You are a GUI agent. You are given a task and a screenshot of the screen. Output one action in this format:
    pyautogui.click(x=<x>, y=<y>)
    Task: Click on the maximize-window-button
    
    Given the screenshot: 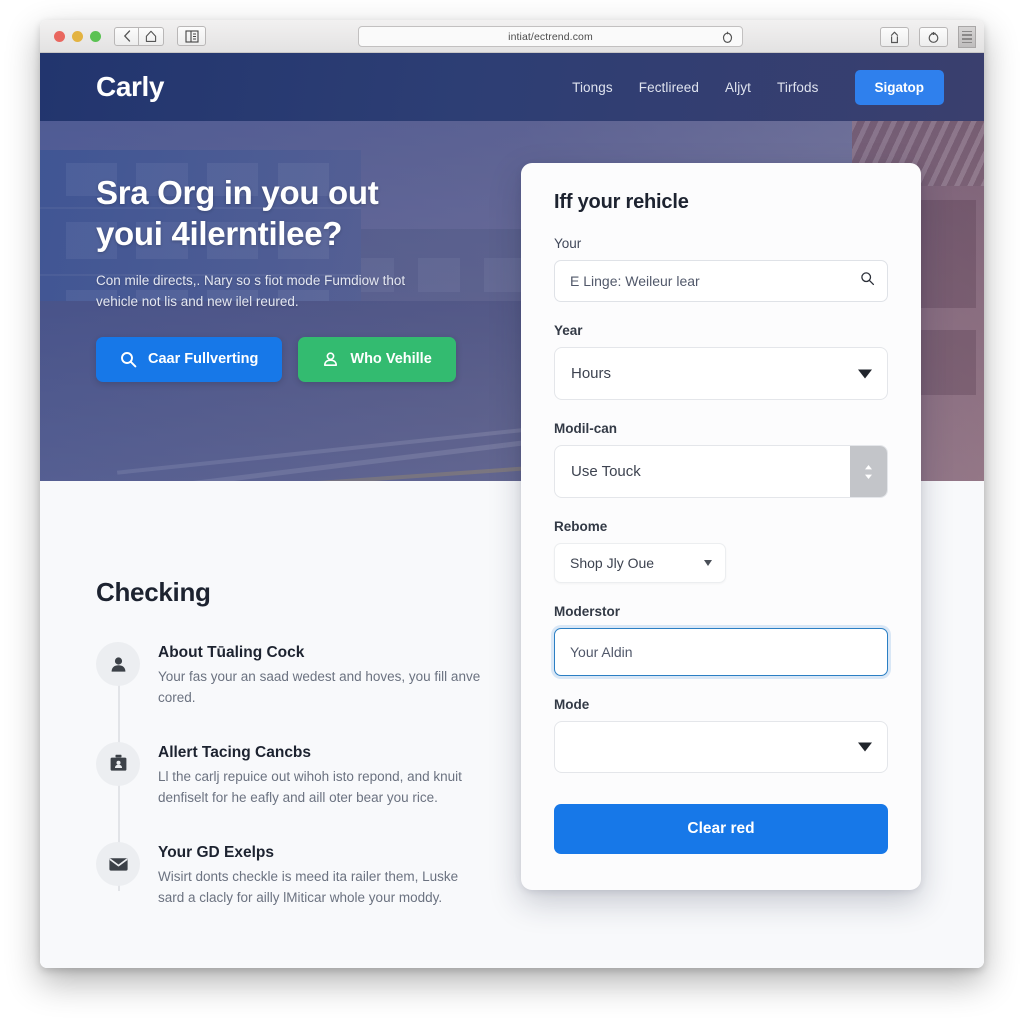 What is the action you would take?
    pyautogui.click(x=95, y=36)
    